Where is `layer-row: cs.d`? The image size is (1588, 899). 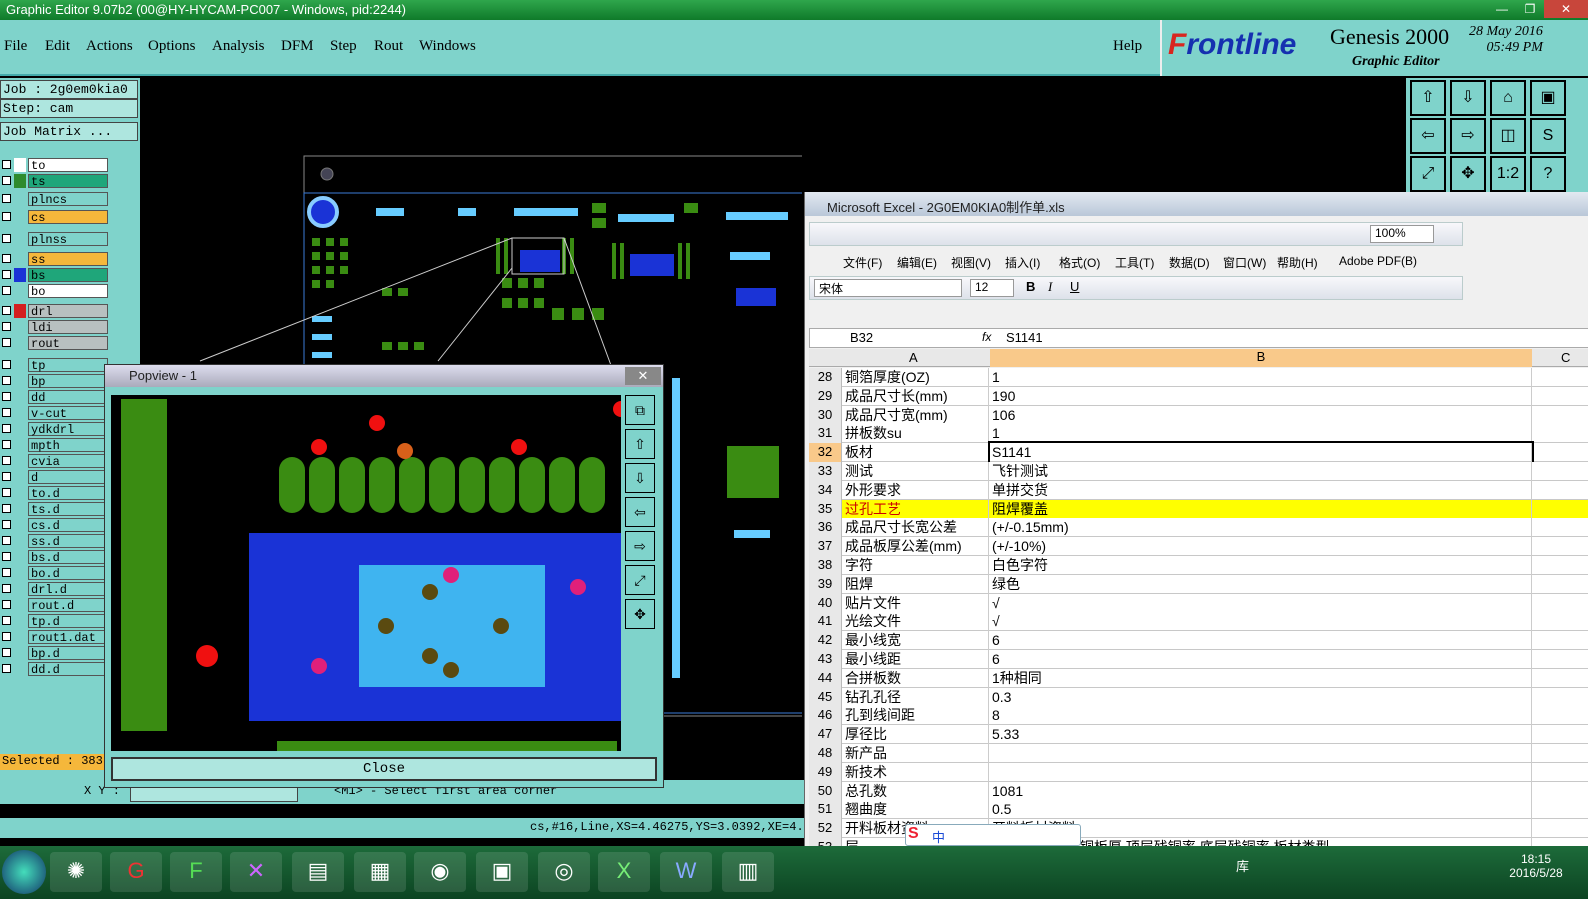
layer-row: cs.d is located at coordinates (56, 525).